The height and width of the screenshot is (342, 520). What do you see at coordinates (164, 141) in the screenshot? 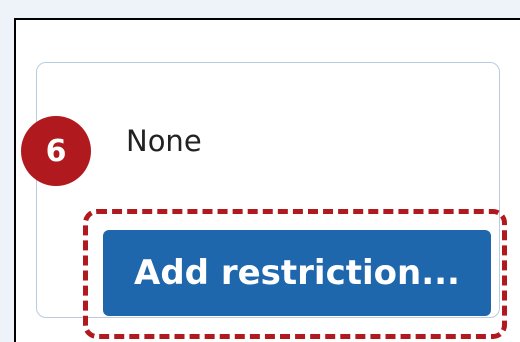
I see `restrictions-status-text: None` at bounding box center [164, 141].